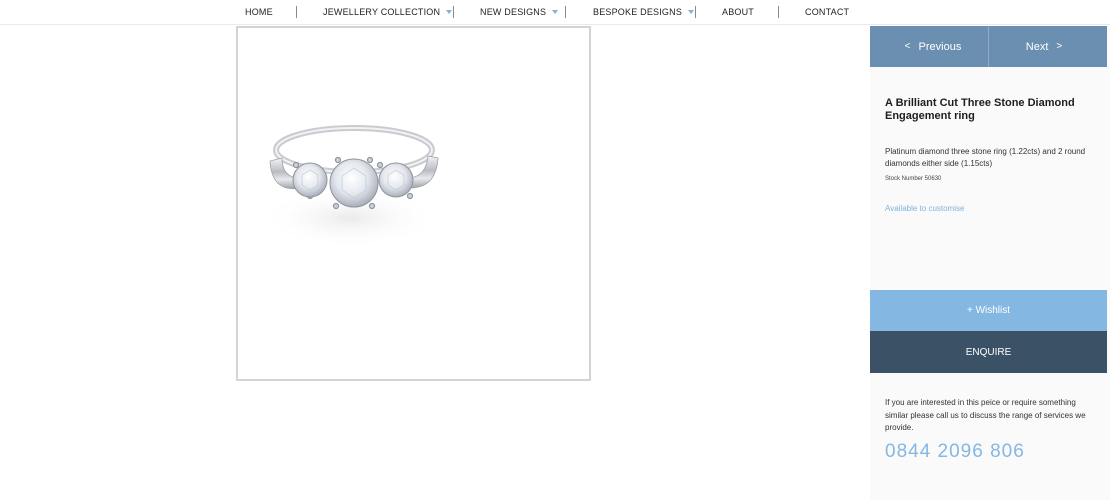 The image size is (1110, 500). What do you see at coordinates (913, 179) in the screenshot?
I see `stock-number: Stock Number 50630` at bounding box center [913, 179].